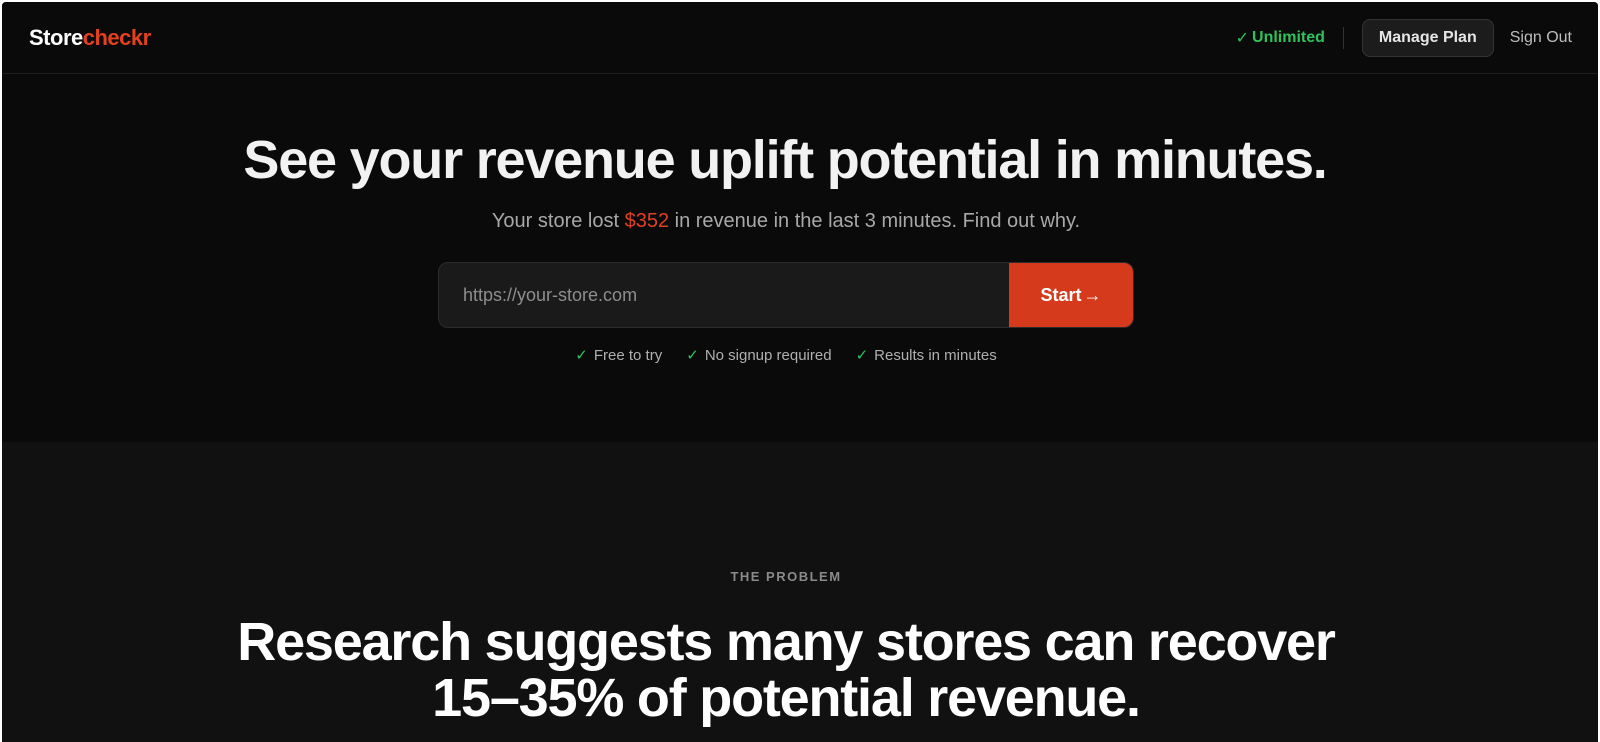 The width and height of the screenshot is (1600, 742). What do you see at coordinates (768, 355) in the screenshot?
I see `benefit-label: No signup required` at bounding box center [768, 355].